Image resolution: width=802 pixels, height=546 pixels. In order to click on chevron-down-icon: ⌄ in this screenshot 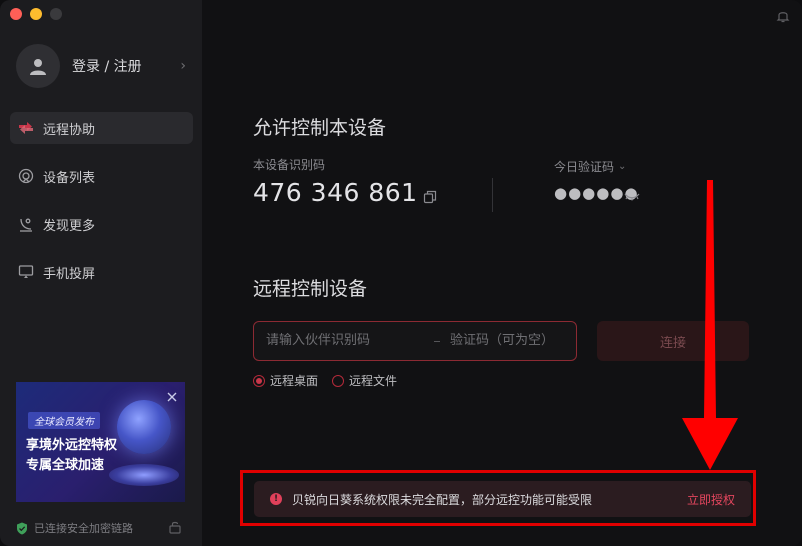, I will do `click(622, 166)`.